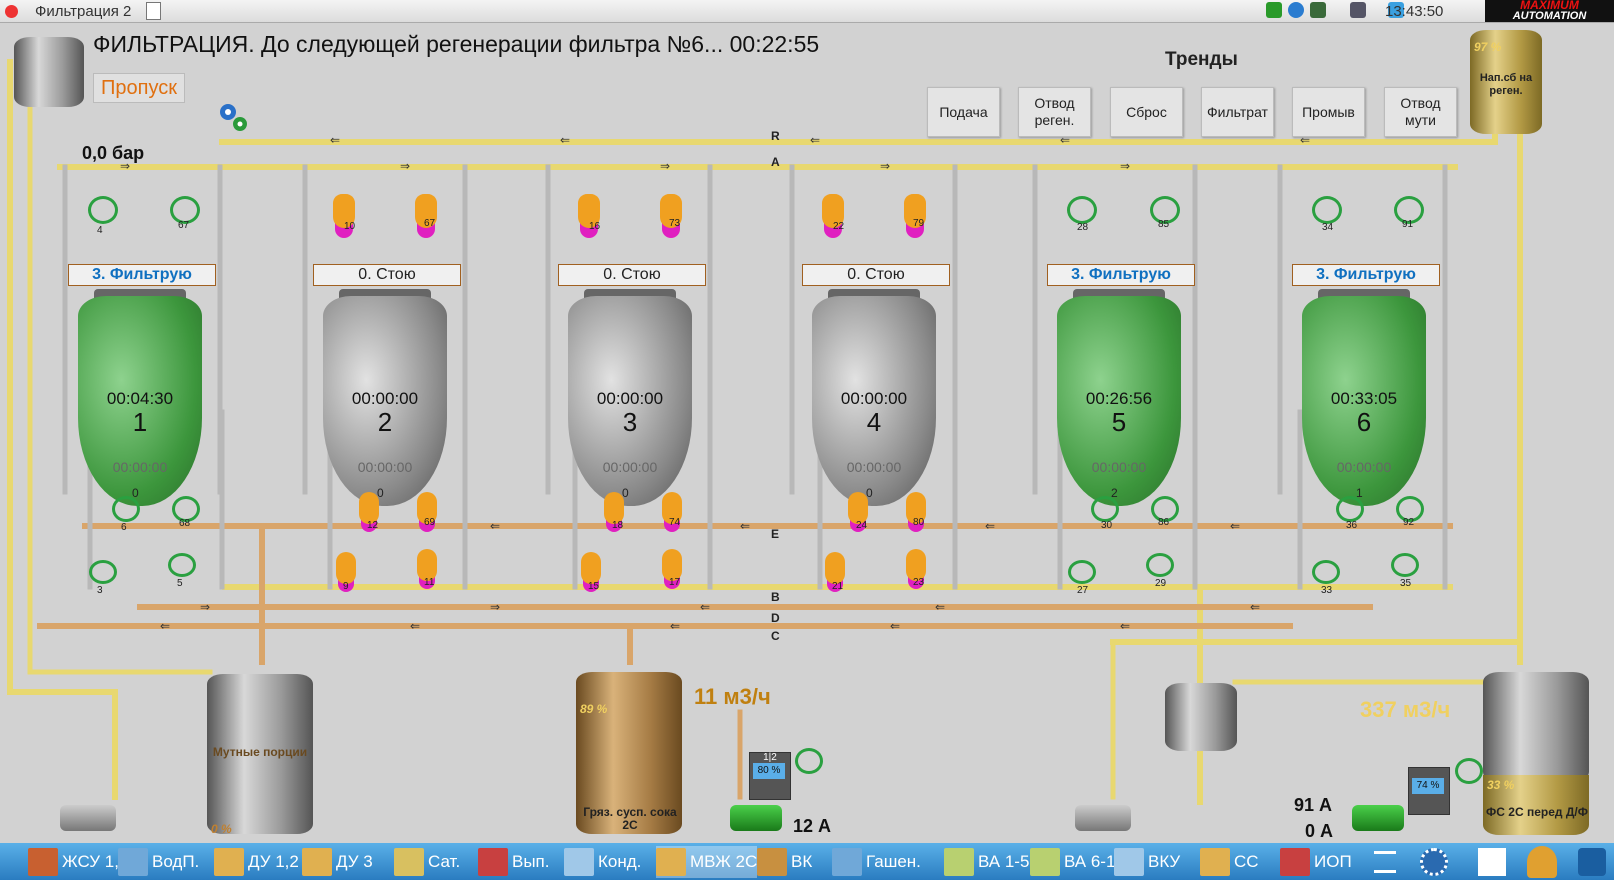  Describe the element at coordinates (1296, 10) in the screenshot. I see `chat-icon` at that location.